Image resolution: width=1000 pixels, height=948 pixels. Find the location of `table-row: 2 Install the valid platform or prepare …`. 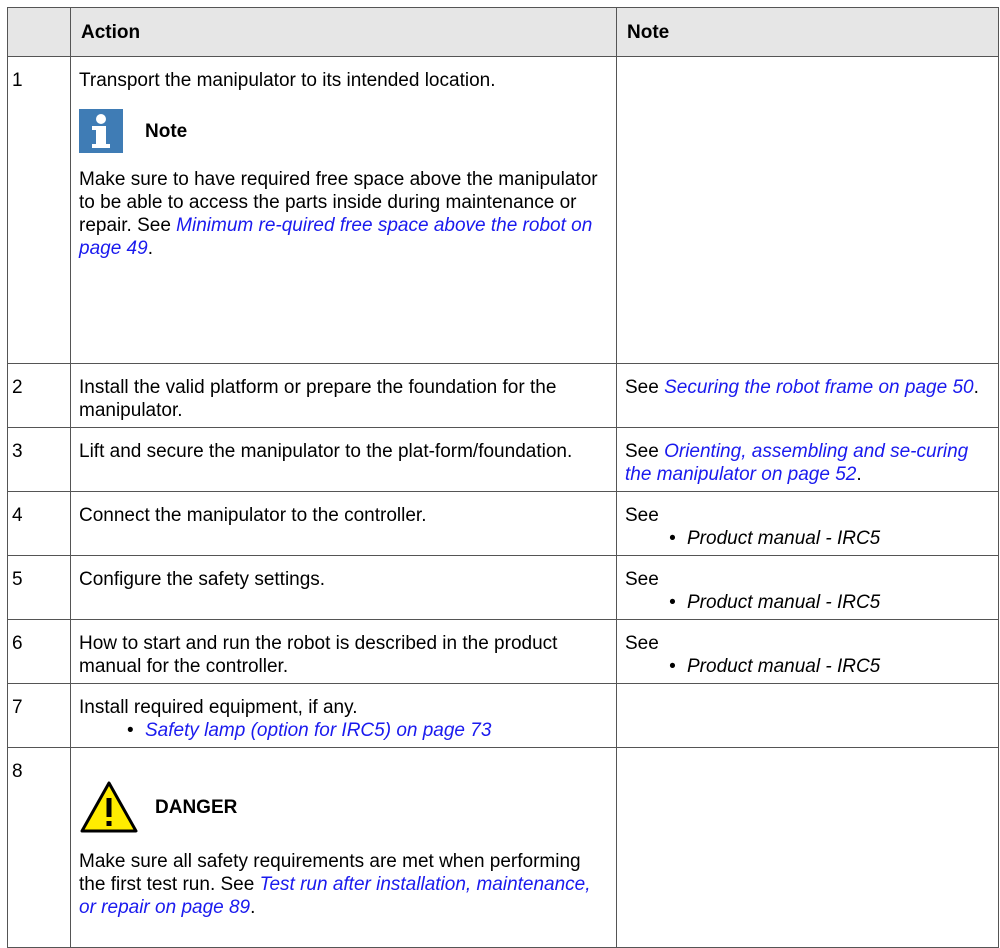

table-row: 2 Install the valid platform or prepare … is located at coordinates (503, 395).